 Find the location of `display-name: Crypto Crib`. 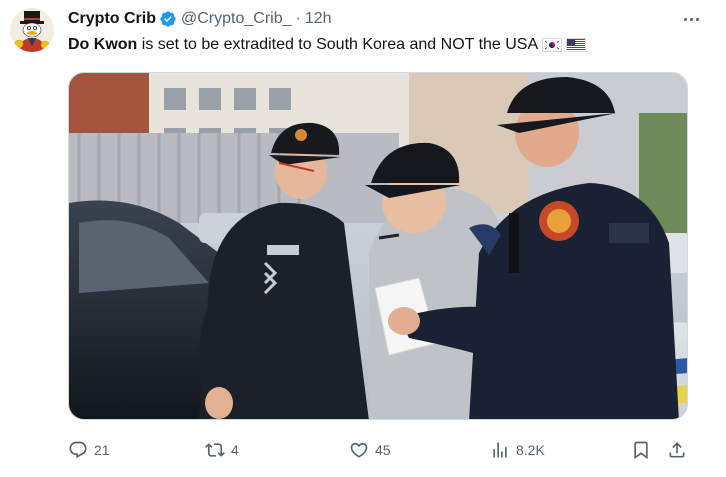

display-name: Crypto Crib is located at coordinates (112, 19).